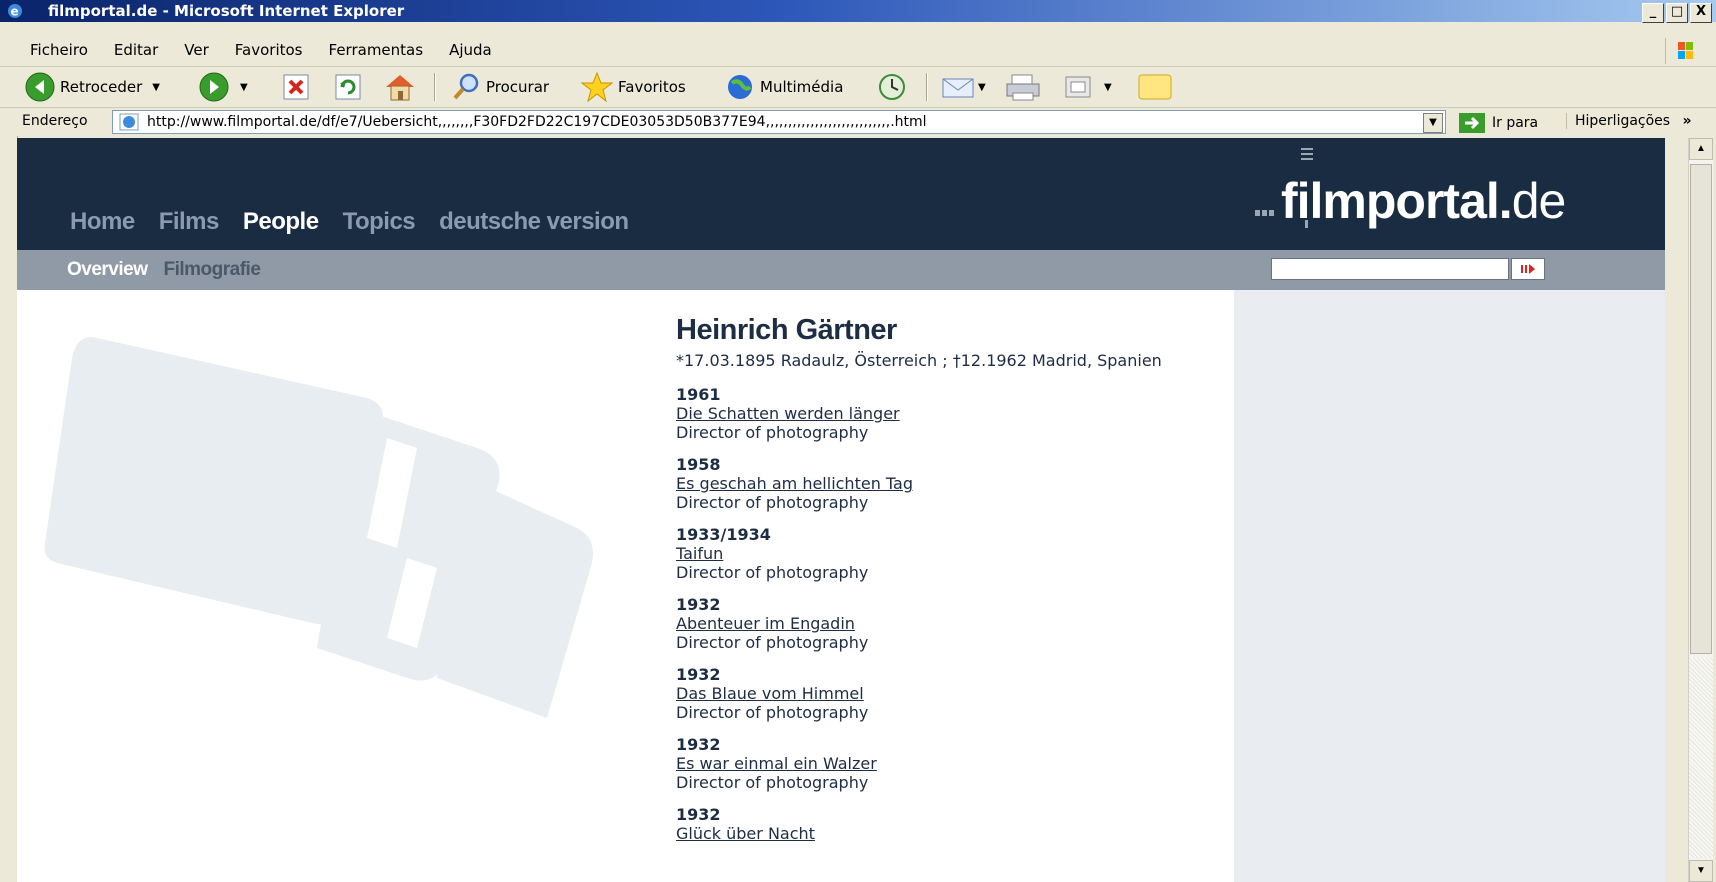 The height and width of the screenshot is (882, 1716). I want to click on print-button, so click(1023, 87).